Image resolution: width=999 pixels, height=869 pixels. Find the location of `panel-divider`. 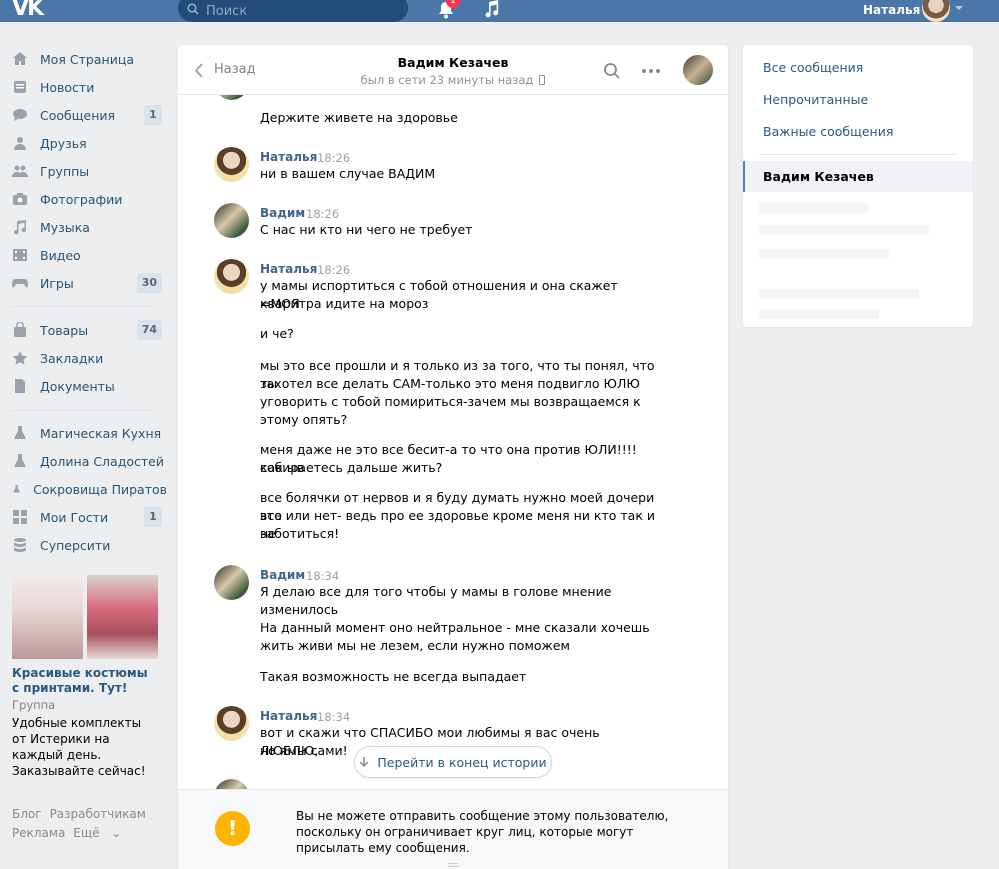

panel-divider is located at coordinates (858, 154).